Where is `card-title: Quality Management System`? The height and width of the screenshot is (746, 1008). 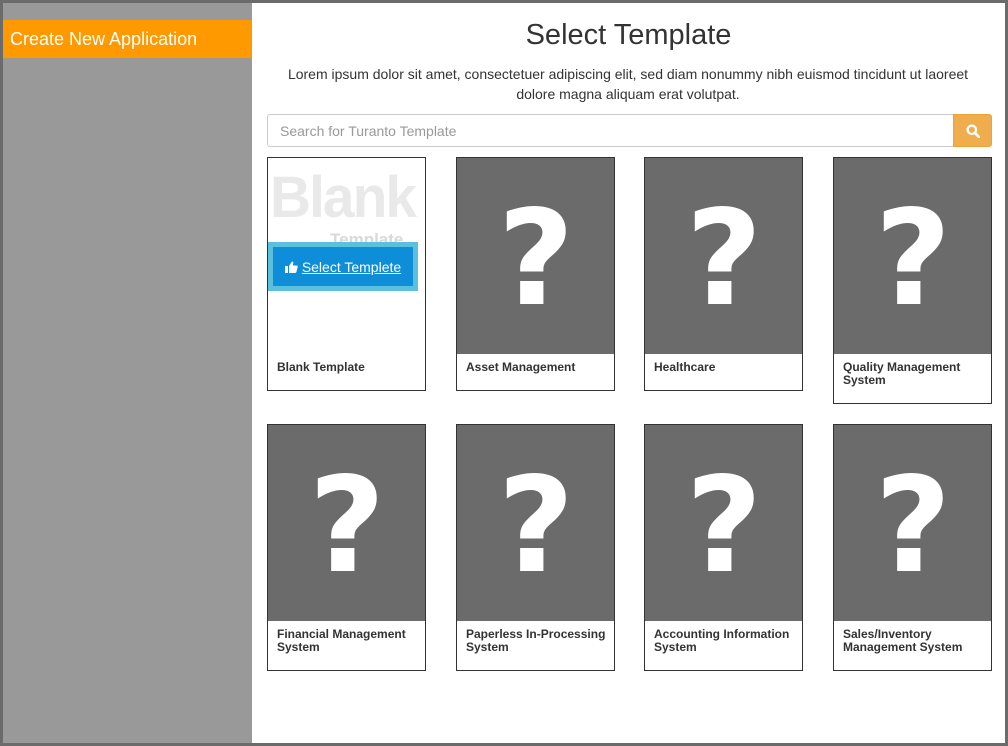 card-title: Quality Management System is located at coordinates (902, 373).